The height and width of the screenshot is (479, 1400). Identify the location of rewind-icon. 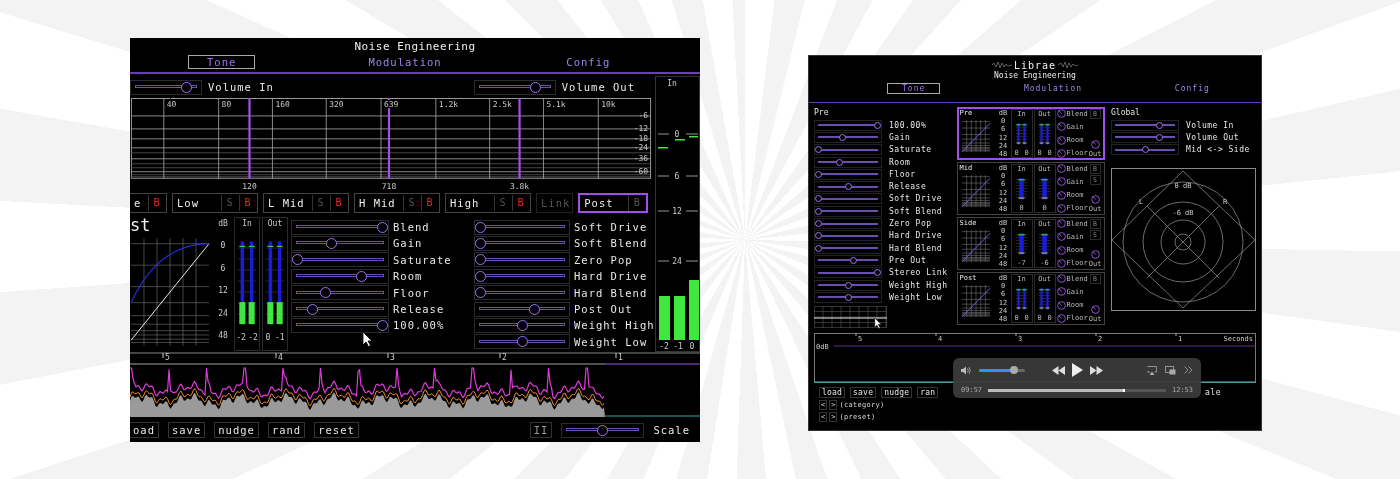
(1058, 370).